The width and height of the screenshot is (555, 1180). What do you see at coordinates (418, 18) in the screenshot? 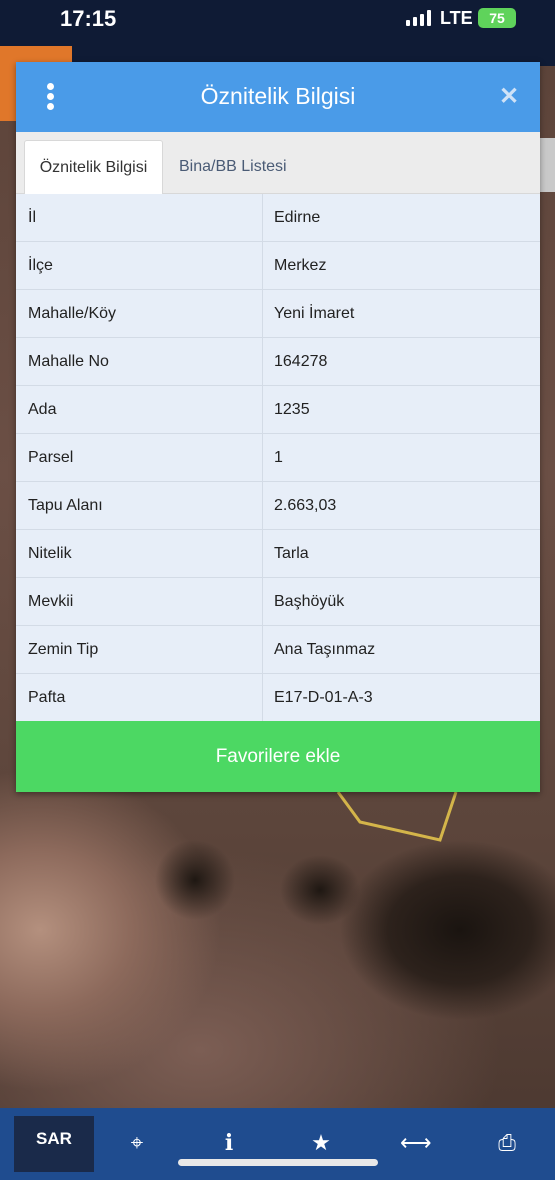
I see `signal-icon` at bounding box center [418, 18].